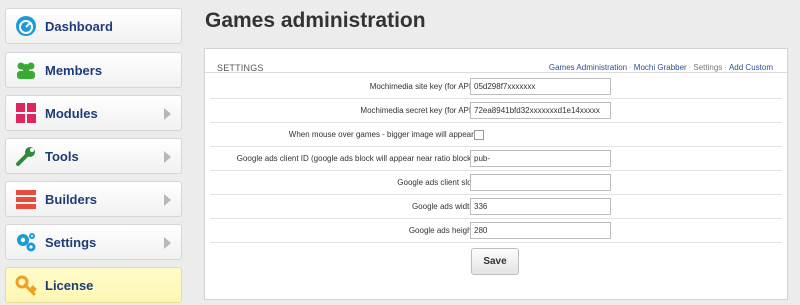 The image size is (800, 305). I want to click on modules-icon, so click(26, 113).